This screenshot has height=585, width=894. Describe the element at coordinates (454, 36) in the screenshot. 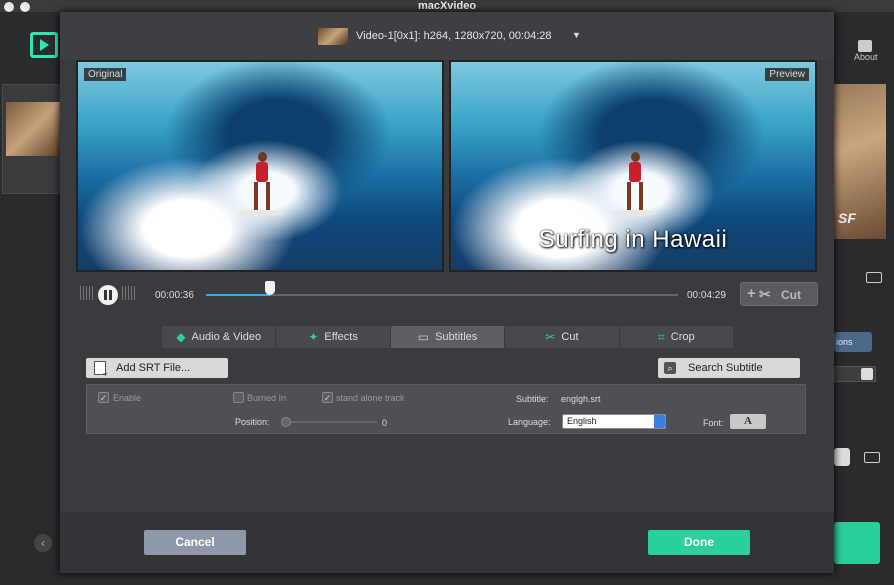

I see `video-info-select: Video-1[0x1]: h264, 1280x720, 00:04:28` at that location.